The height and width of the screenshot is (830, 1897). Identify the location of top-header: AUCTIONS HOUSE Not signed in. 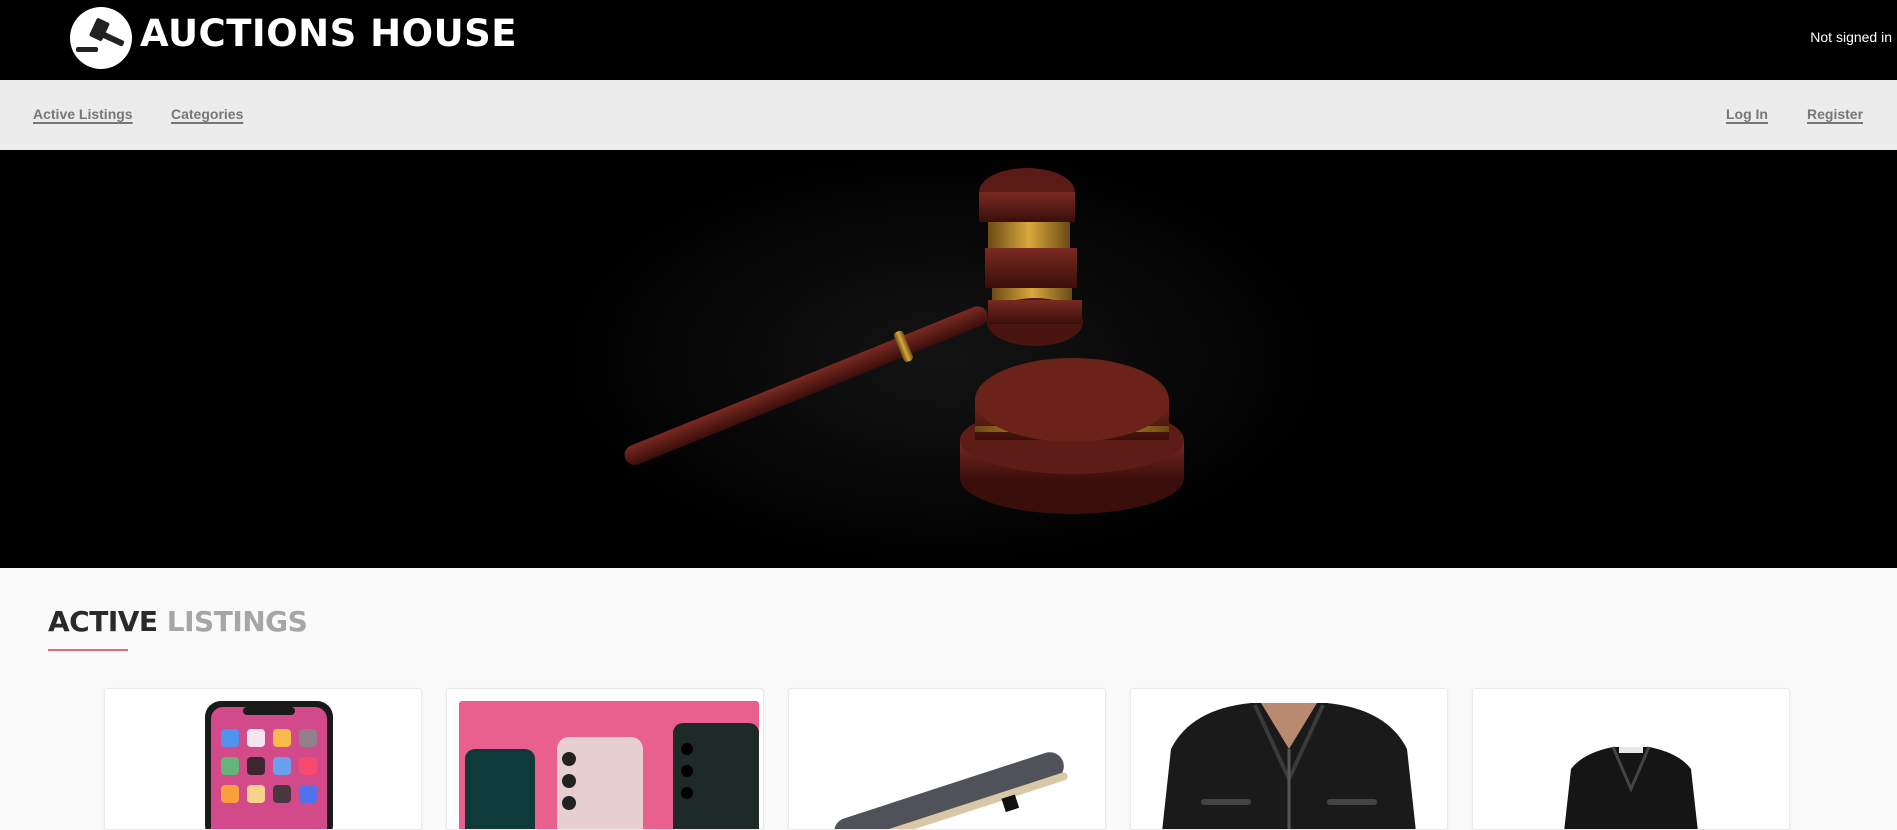
(948, 40).